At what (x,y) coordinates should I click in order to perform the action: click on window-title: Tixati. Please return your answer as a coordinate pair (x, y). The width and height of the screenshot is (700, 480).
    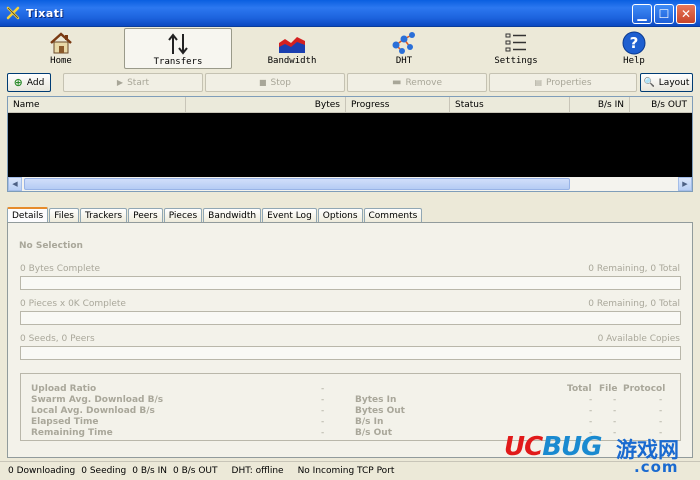
    Looking at the image, I should click on (45, 13).